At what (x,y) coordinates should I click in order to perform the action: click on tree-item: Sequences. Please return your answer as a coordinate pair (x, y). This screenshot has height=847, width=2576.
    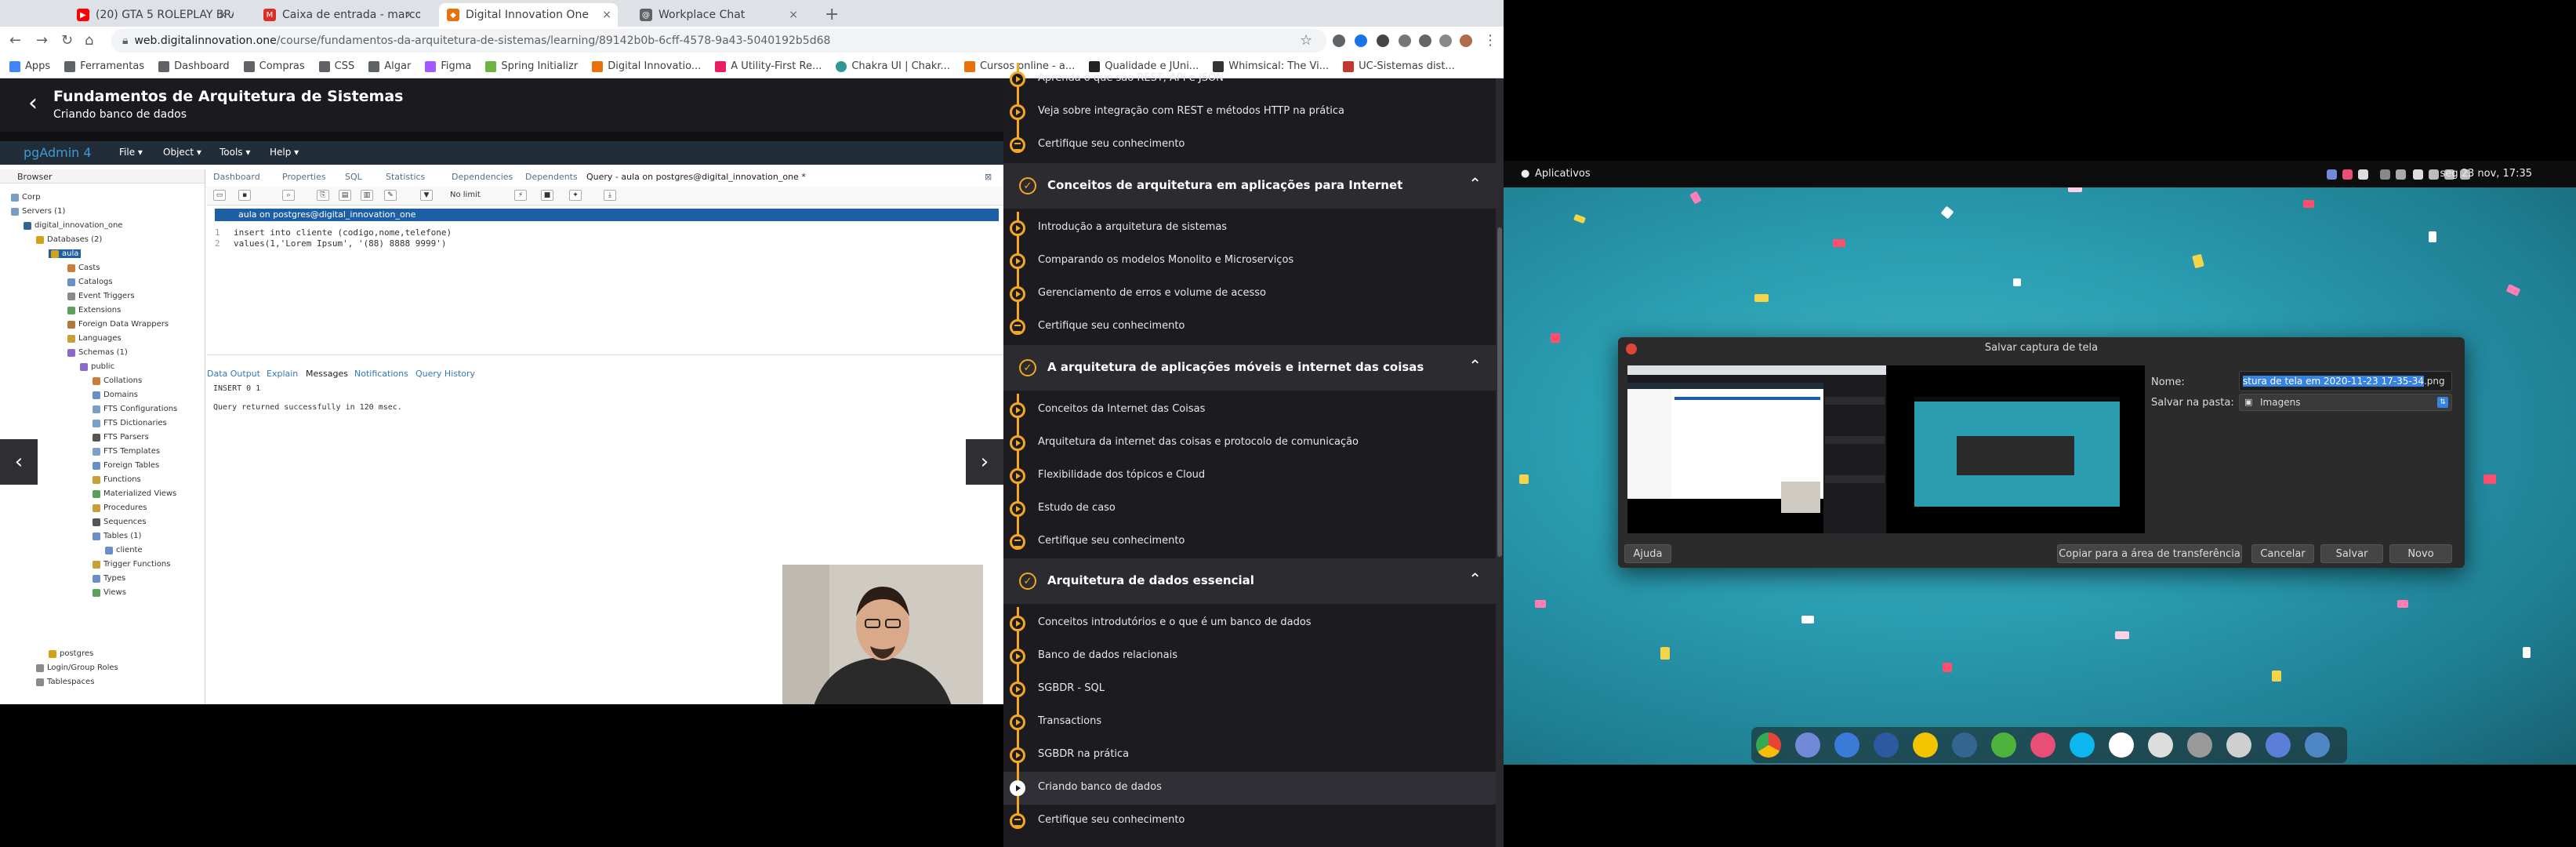
    Looking at the image, I should click on (120, 522).